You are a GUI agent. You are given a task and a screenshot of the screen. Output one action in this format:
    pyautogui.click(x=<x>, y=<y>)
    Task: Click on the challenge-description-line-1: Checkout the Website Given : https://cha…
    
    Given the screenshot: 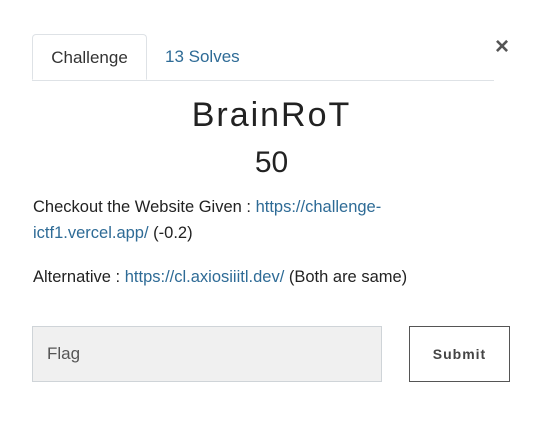 What is the action you would take?
    pyautogui.click(x=243, y=220)
    